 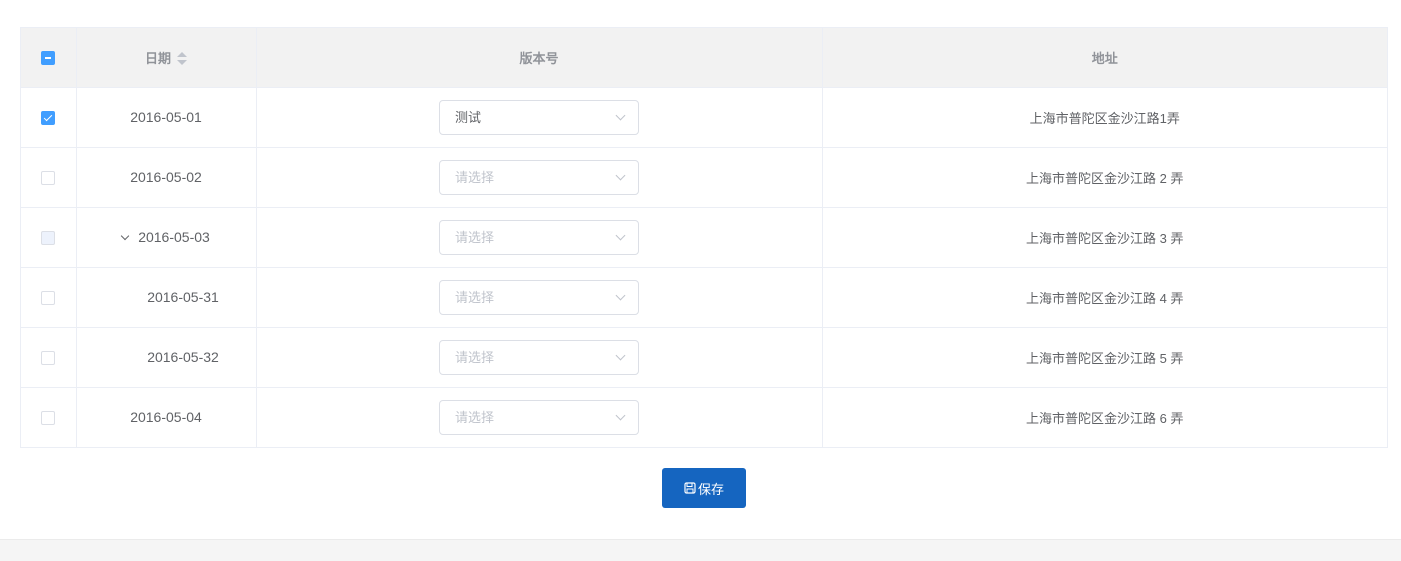 I want to click on address-cell: 上海市普陀区金沙江路1弄, so click(x=1104, y=117).